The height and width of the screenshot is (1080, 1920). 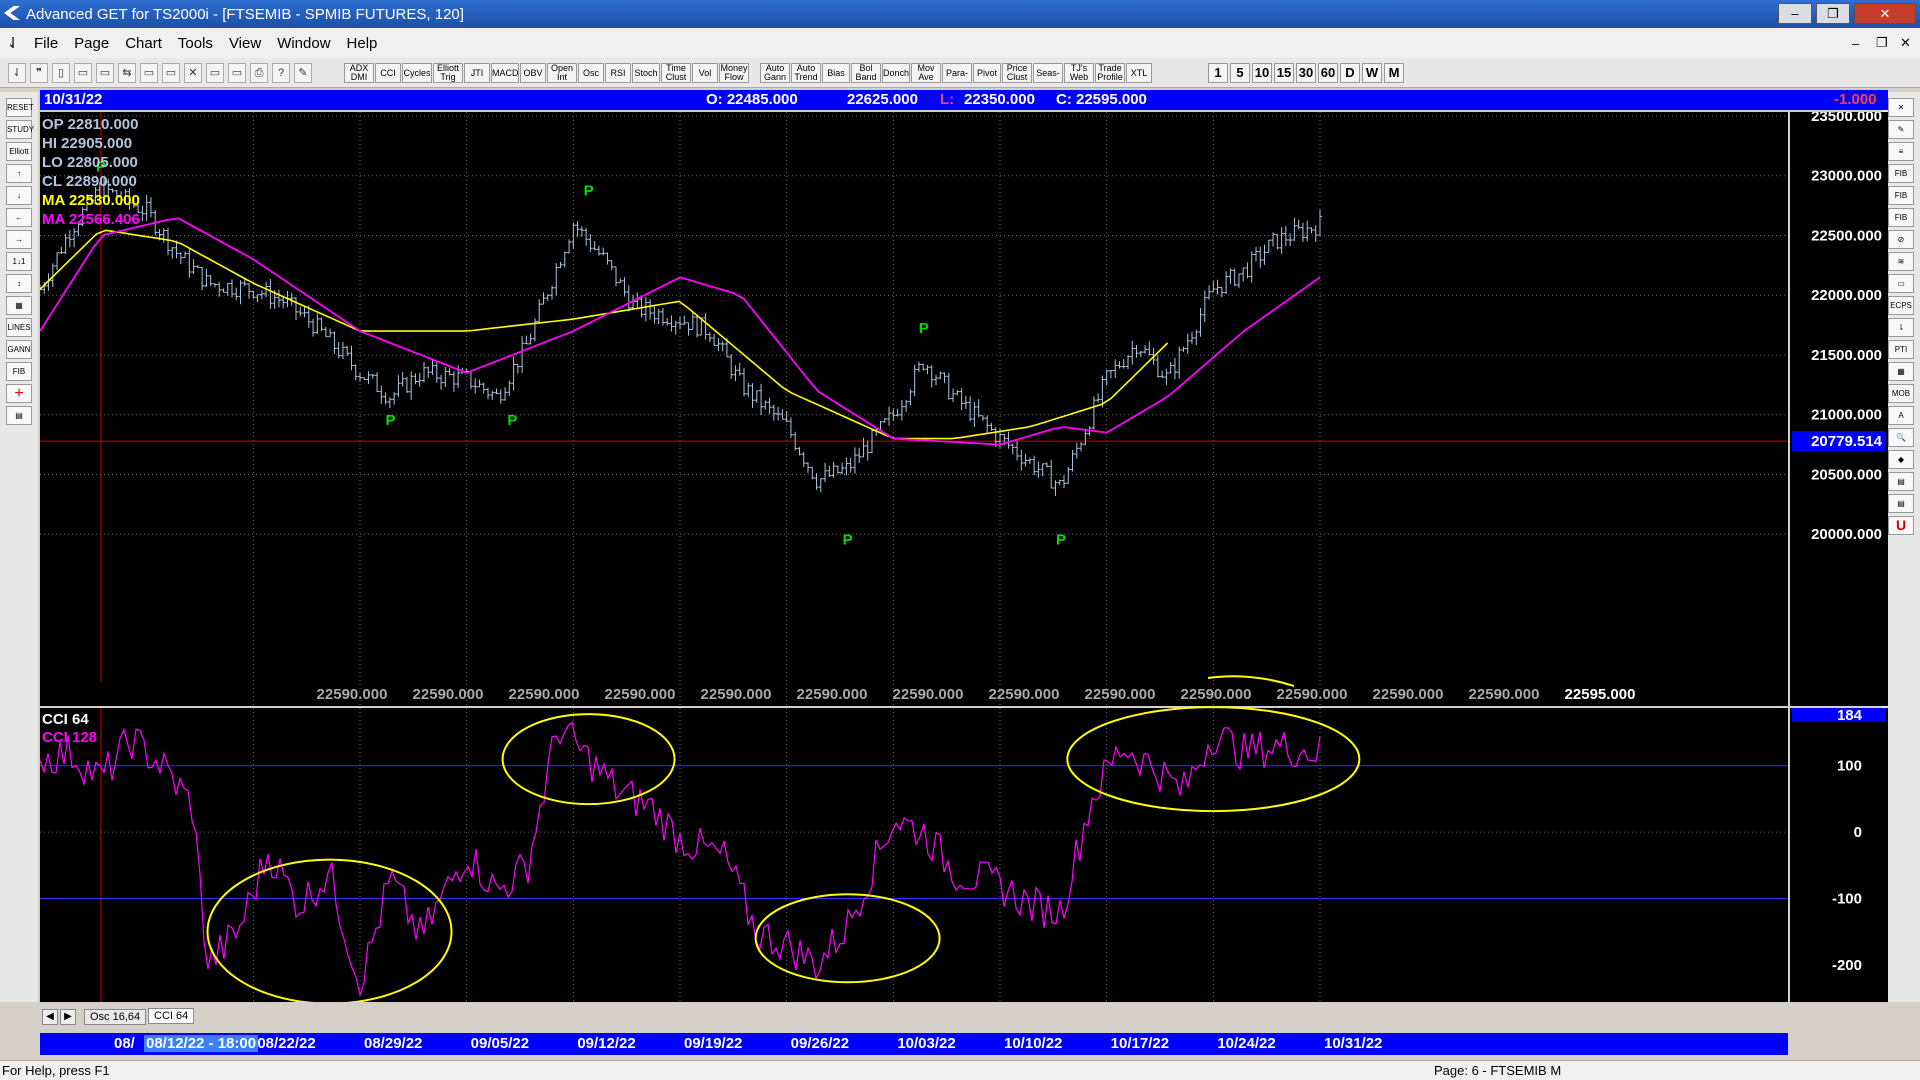 What do you see at coordinates (836, 73) in the screenshot?
I see `indicator-button-bias: Bias` at bounding box center [836, 73].